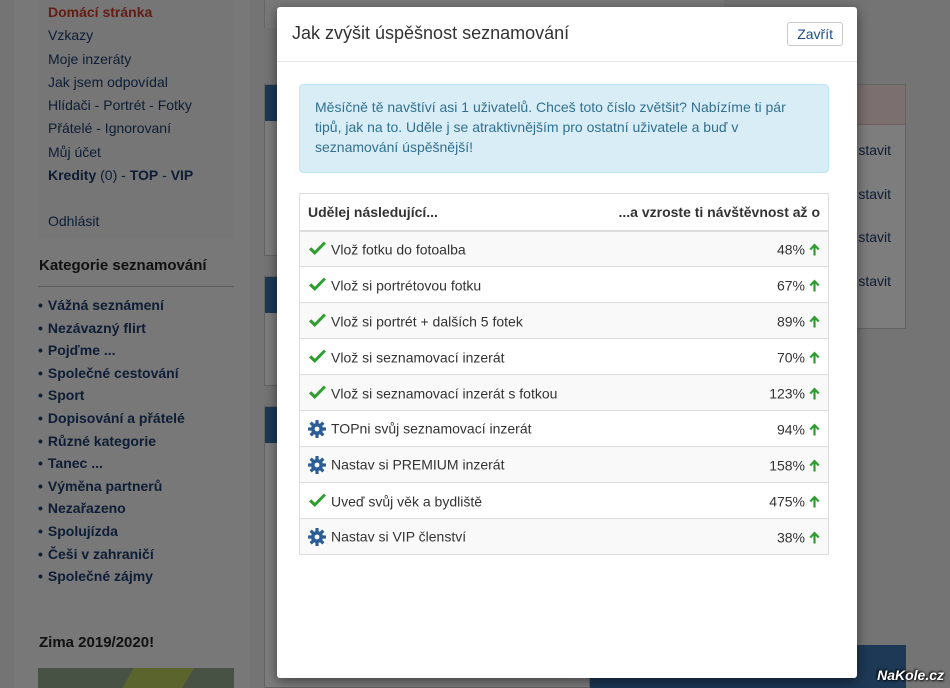 This screenshot has width=950, height=688. I want to click on tip-cell: Nastav si VIP členství, so click(445, 536).